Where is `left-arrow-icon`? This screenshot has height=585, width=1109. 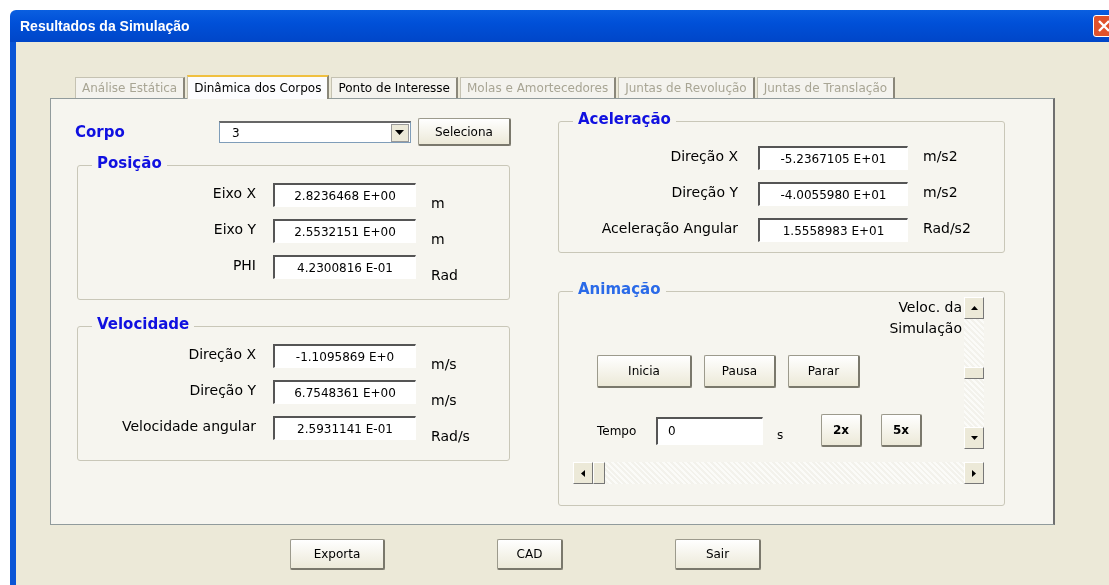
left-arrow-icon is located at coordinates (583, 473).